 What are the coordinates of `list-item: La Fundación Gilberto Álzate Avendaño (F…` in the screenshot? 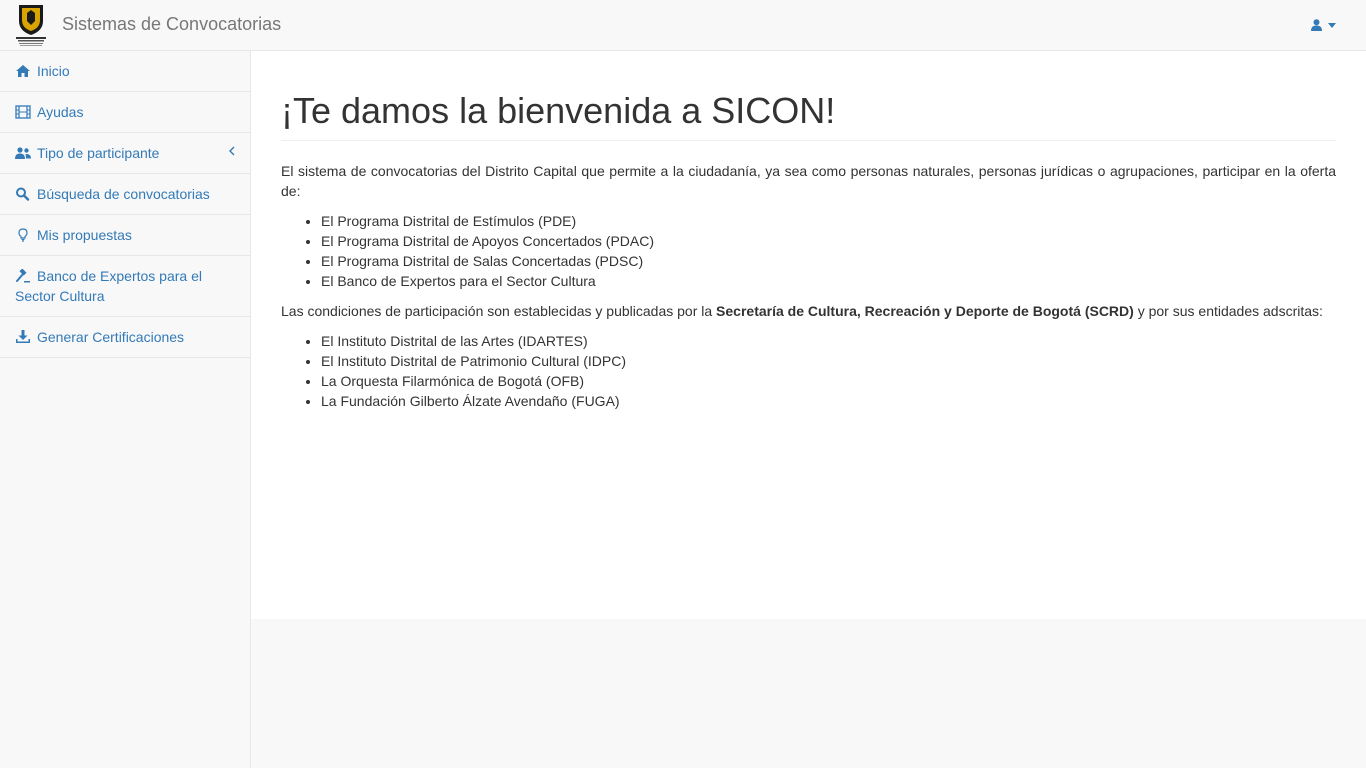 It's located at (828, 401).